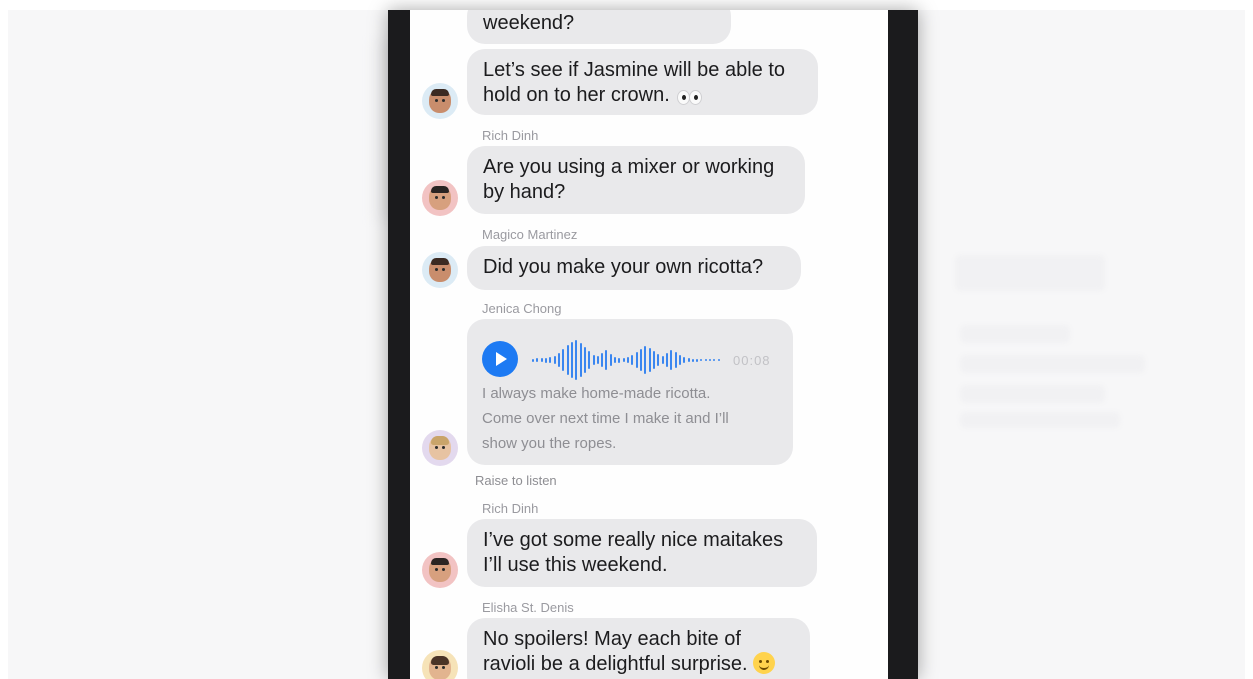 The width and height of the screenshot is (1253, 679). I want to click on message-bubble: weekend?, so click(599, 27).